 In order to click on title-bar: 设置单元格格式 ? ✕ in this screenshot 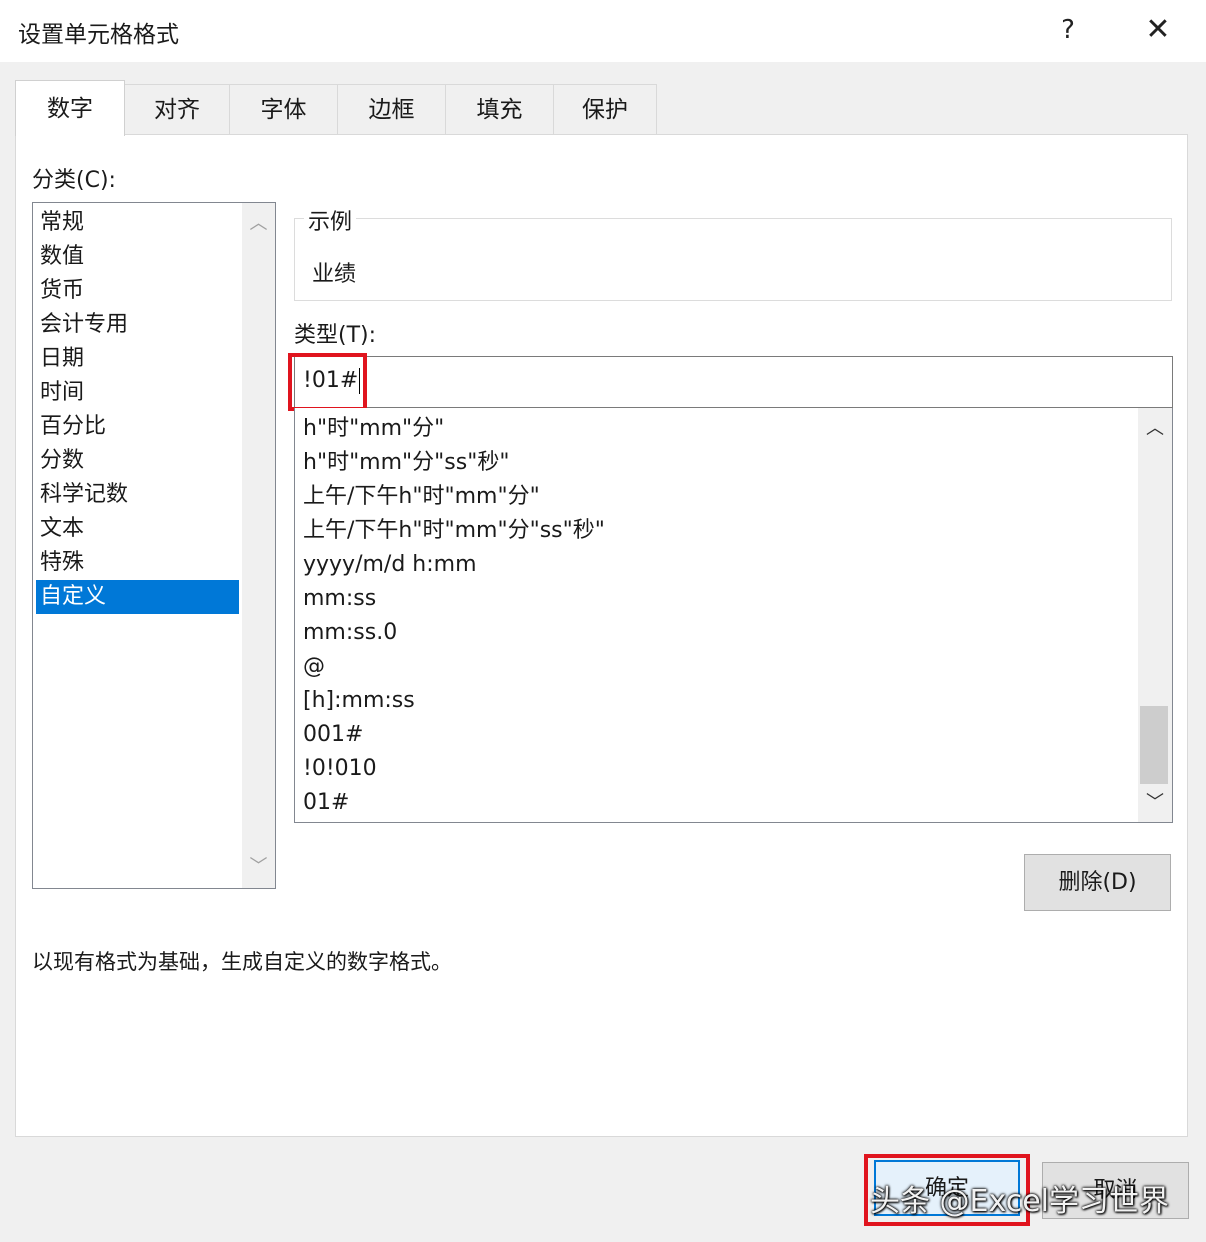, I will do `click(603, 31)`.